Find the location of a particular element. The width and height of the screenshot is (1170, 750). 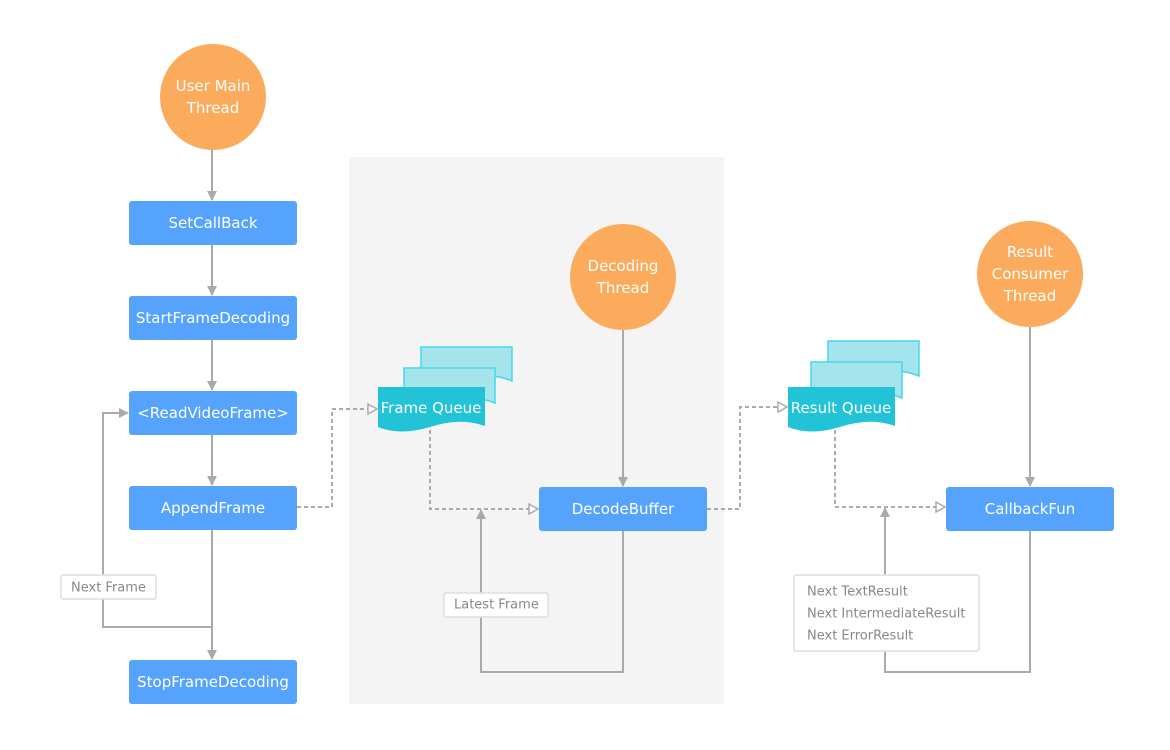

latest-frame-label: Latest Frame is located at coordinates (496, 605).